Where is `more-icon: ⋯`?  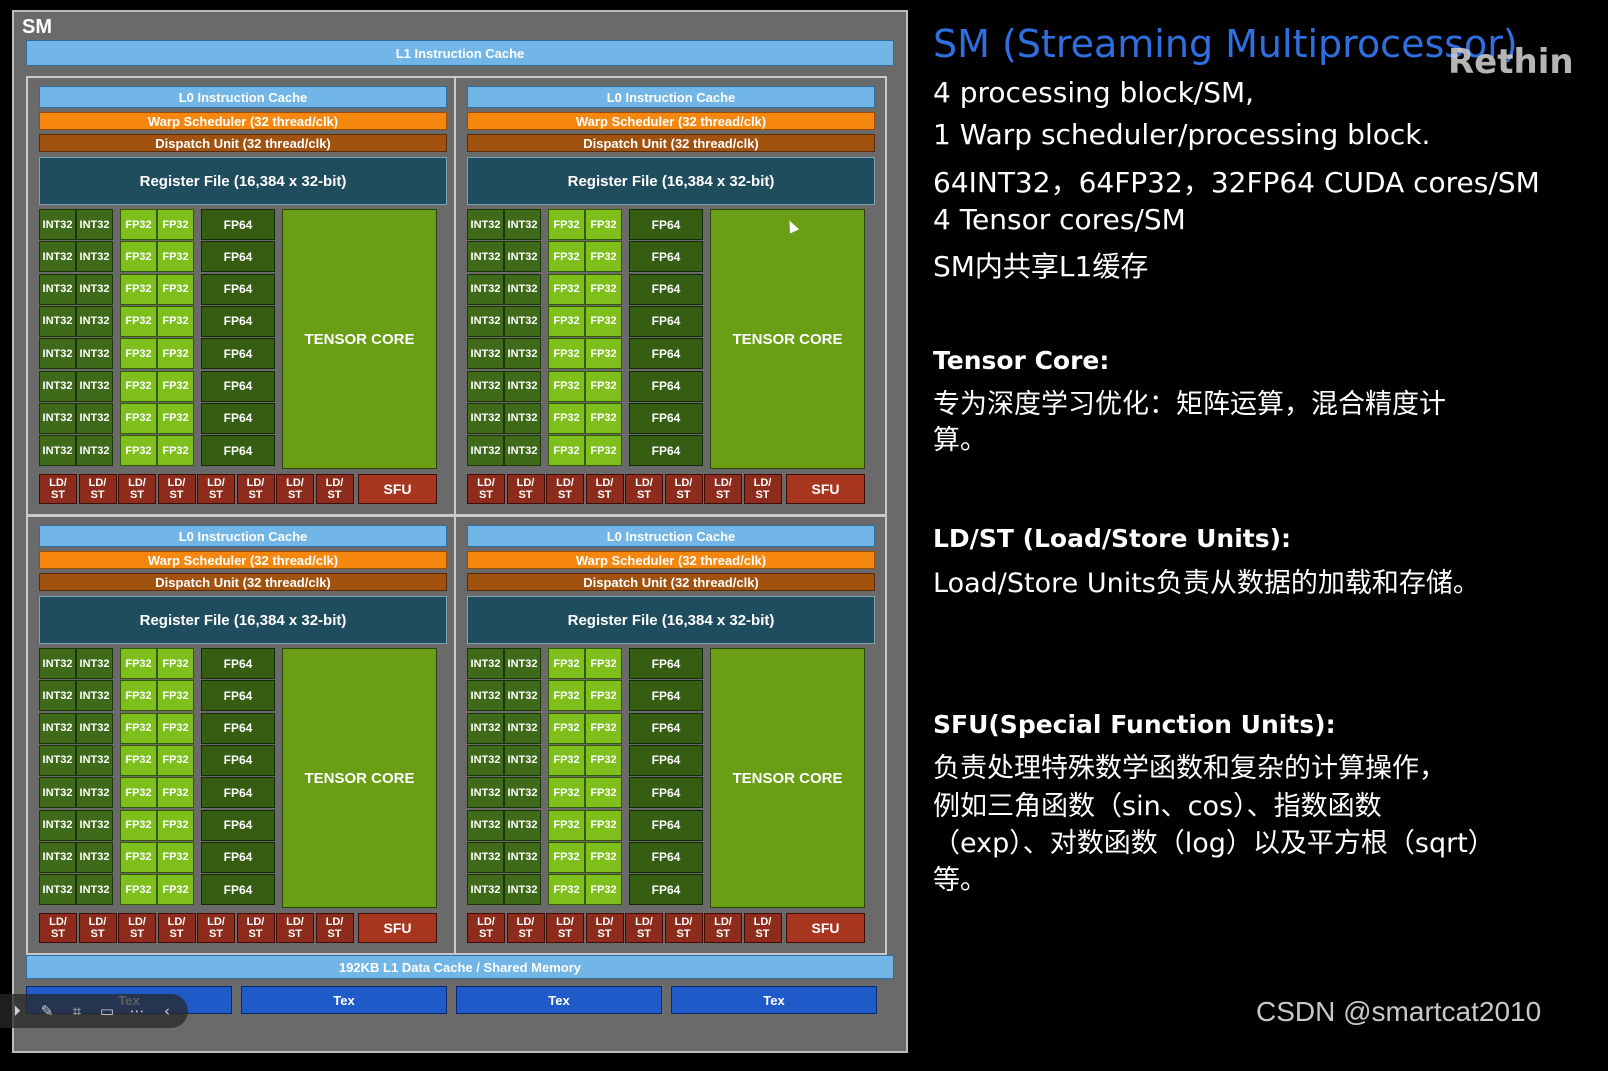
more-icon: ⋯ is located at coordinates (137, 1011).